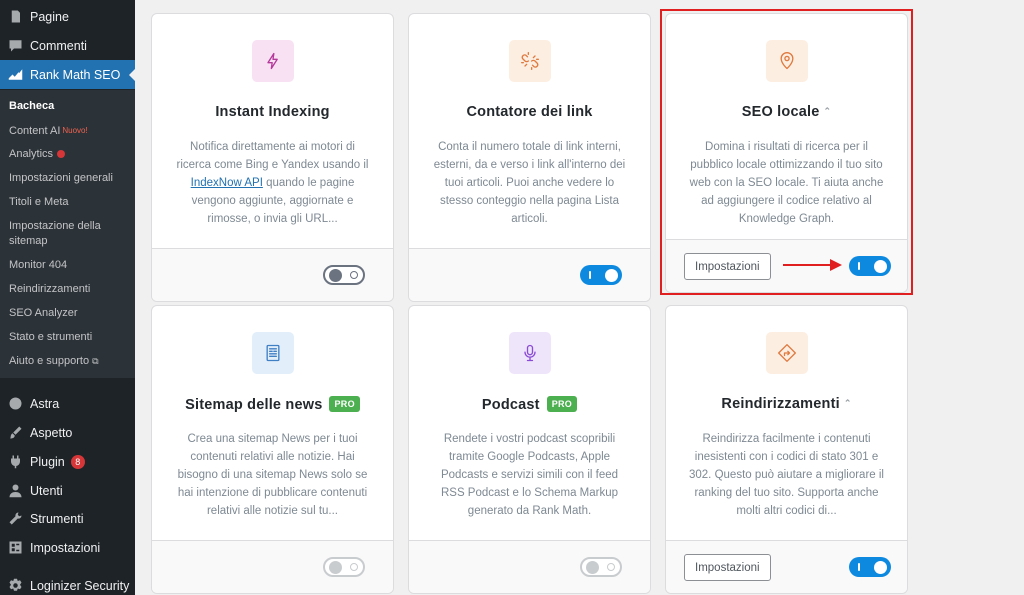 Image resolution: width=1024 pixels, height=595 pixels. I want to click on submenu-stato-strumenti: Stato e strumenti, so click(70, 337).